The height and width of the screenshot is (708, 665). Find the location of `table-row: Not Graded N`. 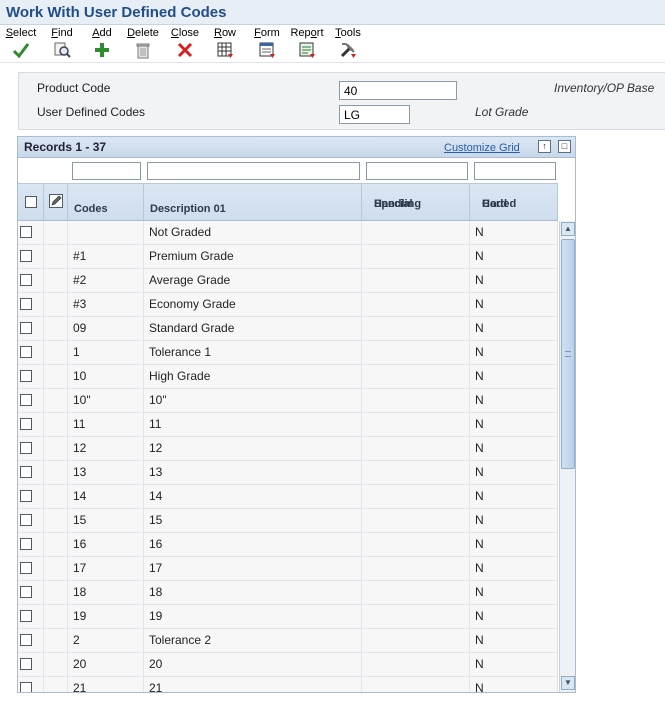

table-row: Not Graded N is located at coordinates (288, 233).